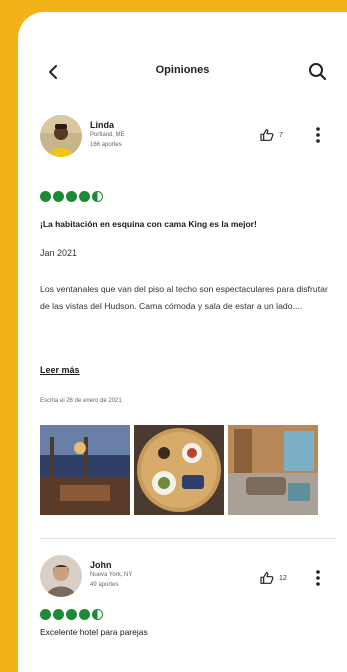 The width and height of the screenshot is (347, 672). Describe the element at coordinates (188, 538) in the screenshot. I see `review-divider` at that location.